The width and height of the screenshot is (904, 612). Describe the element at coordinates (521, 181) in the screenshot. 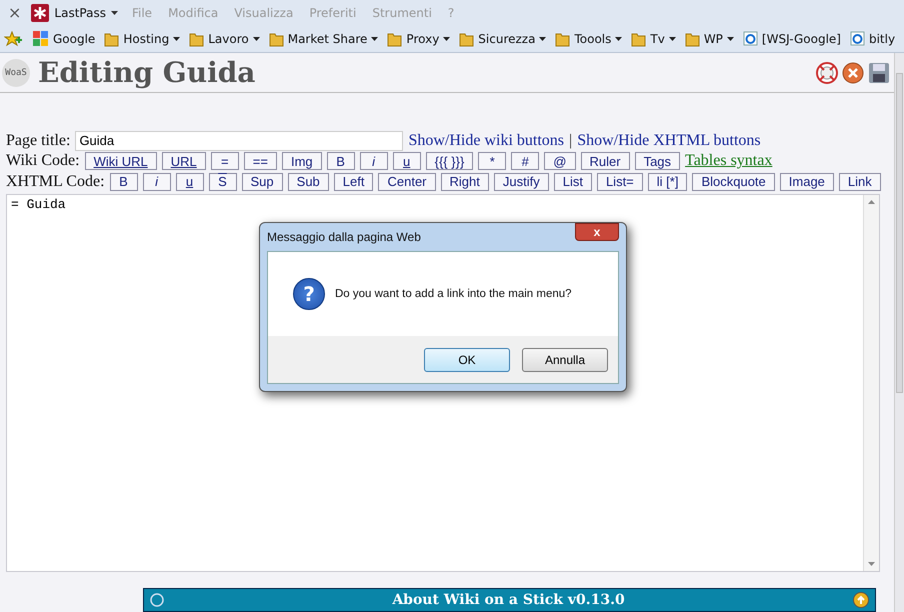

I see `code-button: Justify` at that location.